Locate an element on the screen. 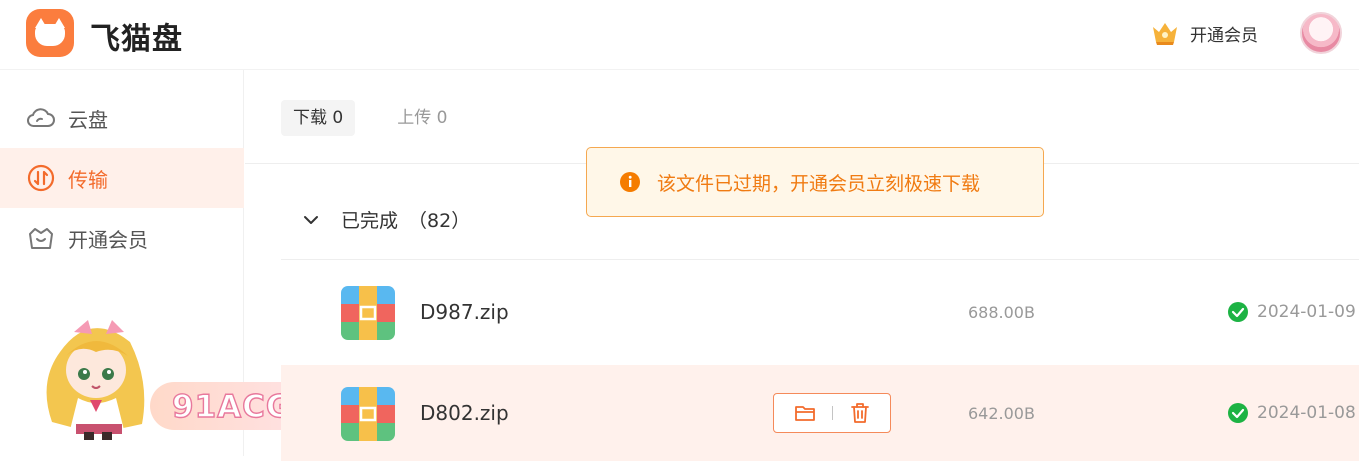 The image size is (1359, 461). folder-icon is located at coordinates (804, 413).